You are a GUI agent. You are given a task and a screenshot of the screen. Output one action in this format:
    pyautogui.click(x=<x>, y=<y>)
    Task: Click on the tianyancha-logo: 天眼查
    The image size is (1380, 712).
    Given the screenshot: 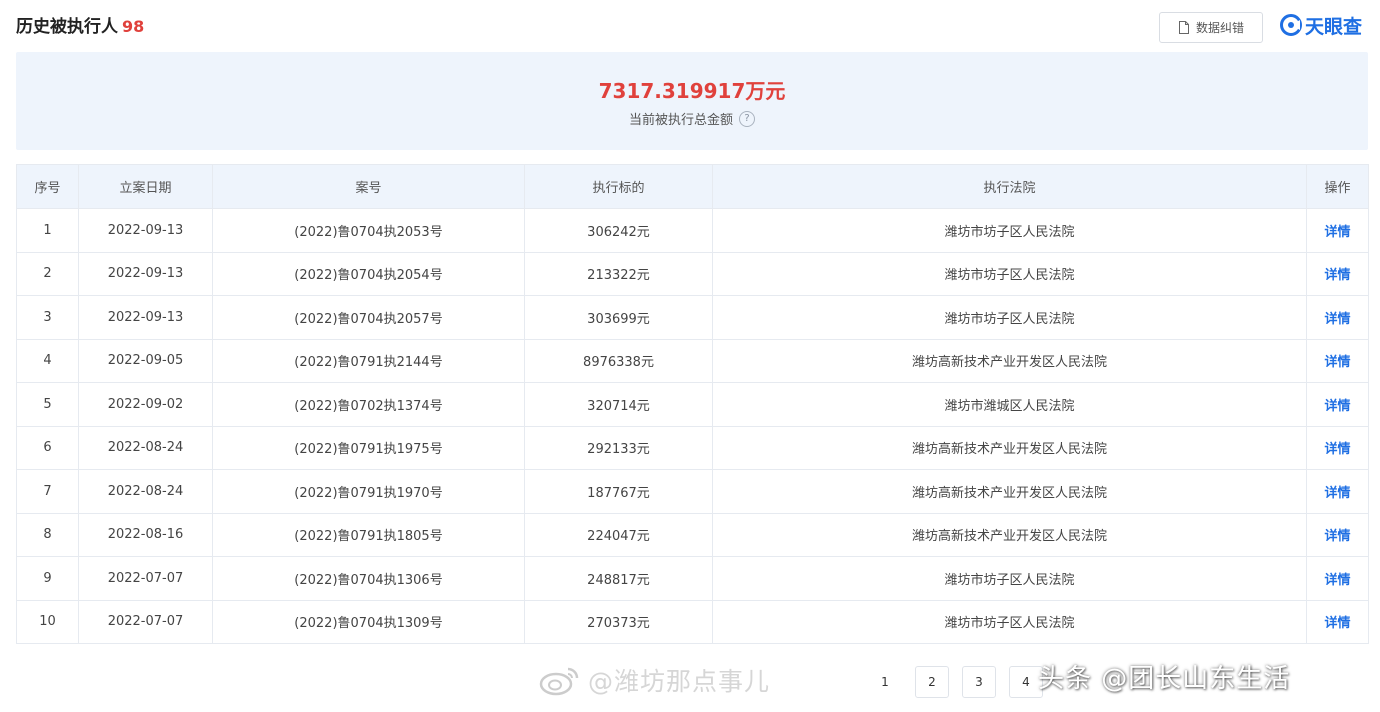 What is the action you would take?
    pyautogui.click(x=1321, y=25)
    